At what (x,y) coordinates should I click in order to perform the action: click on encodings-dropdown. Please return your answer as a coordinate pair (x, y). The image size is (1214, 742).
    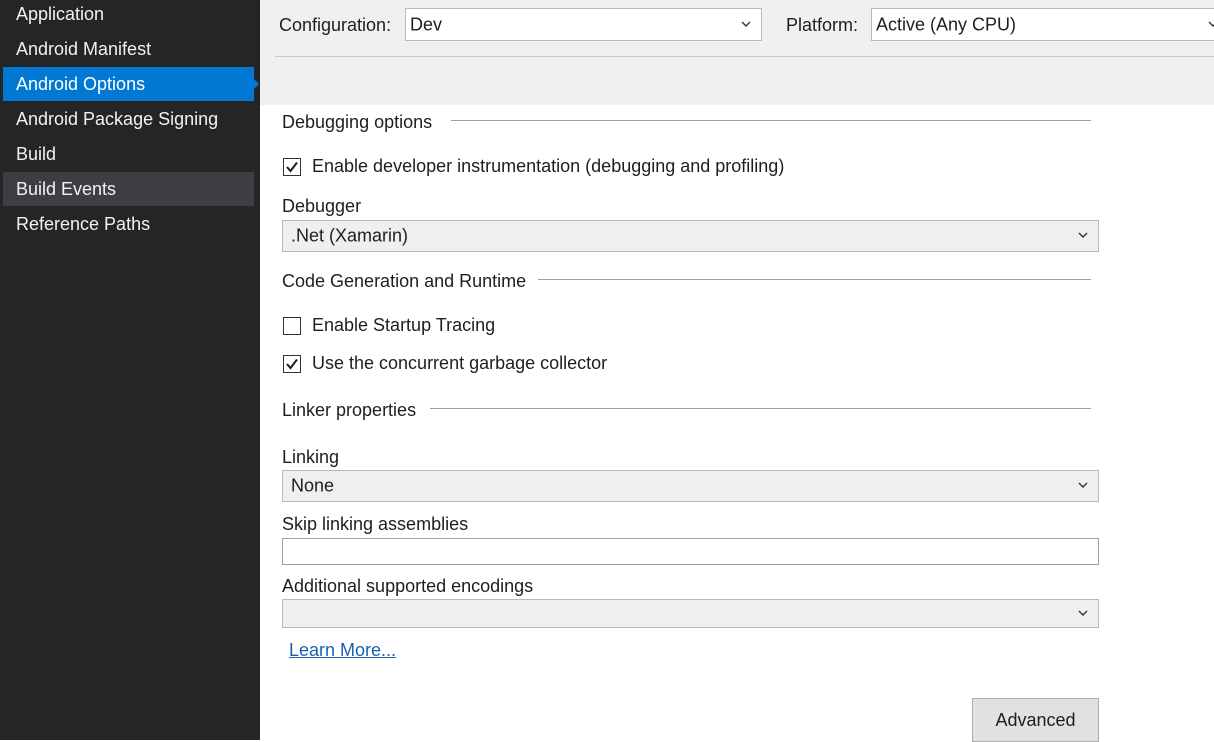
    Looking at the image, I should click on (690, 613).